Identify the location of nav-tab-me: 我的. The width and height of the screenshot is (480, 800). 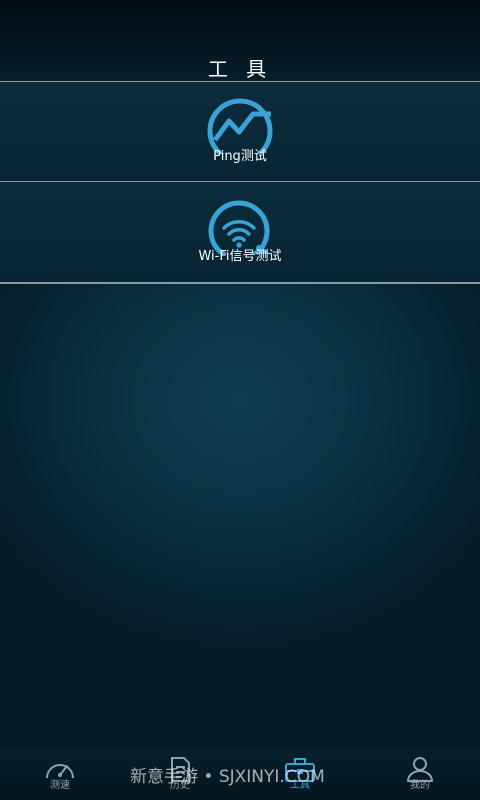
(420, 775).